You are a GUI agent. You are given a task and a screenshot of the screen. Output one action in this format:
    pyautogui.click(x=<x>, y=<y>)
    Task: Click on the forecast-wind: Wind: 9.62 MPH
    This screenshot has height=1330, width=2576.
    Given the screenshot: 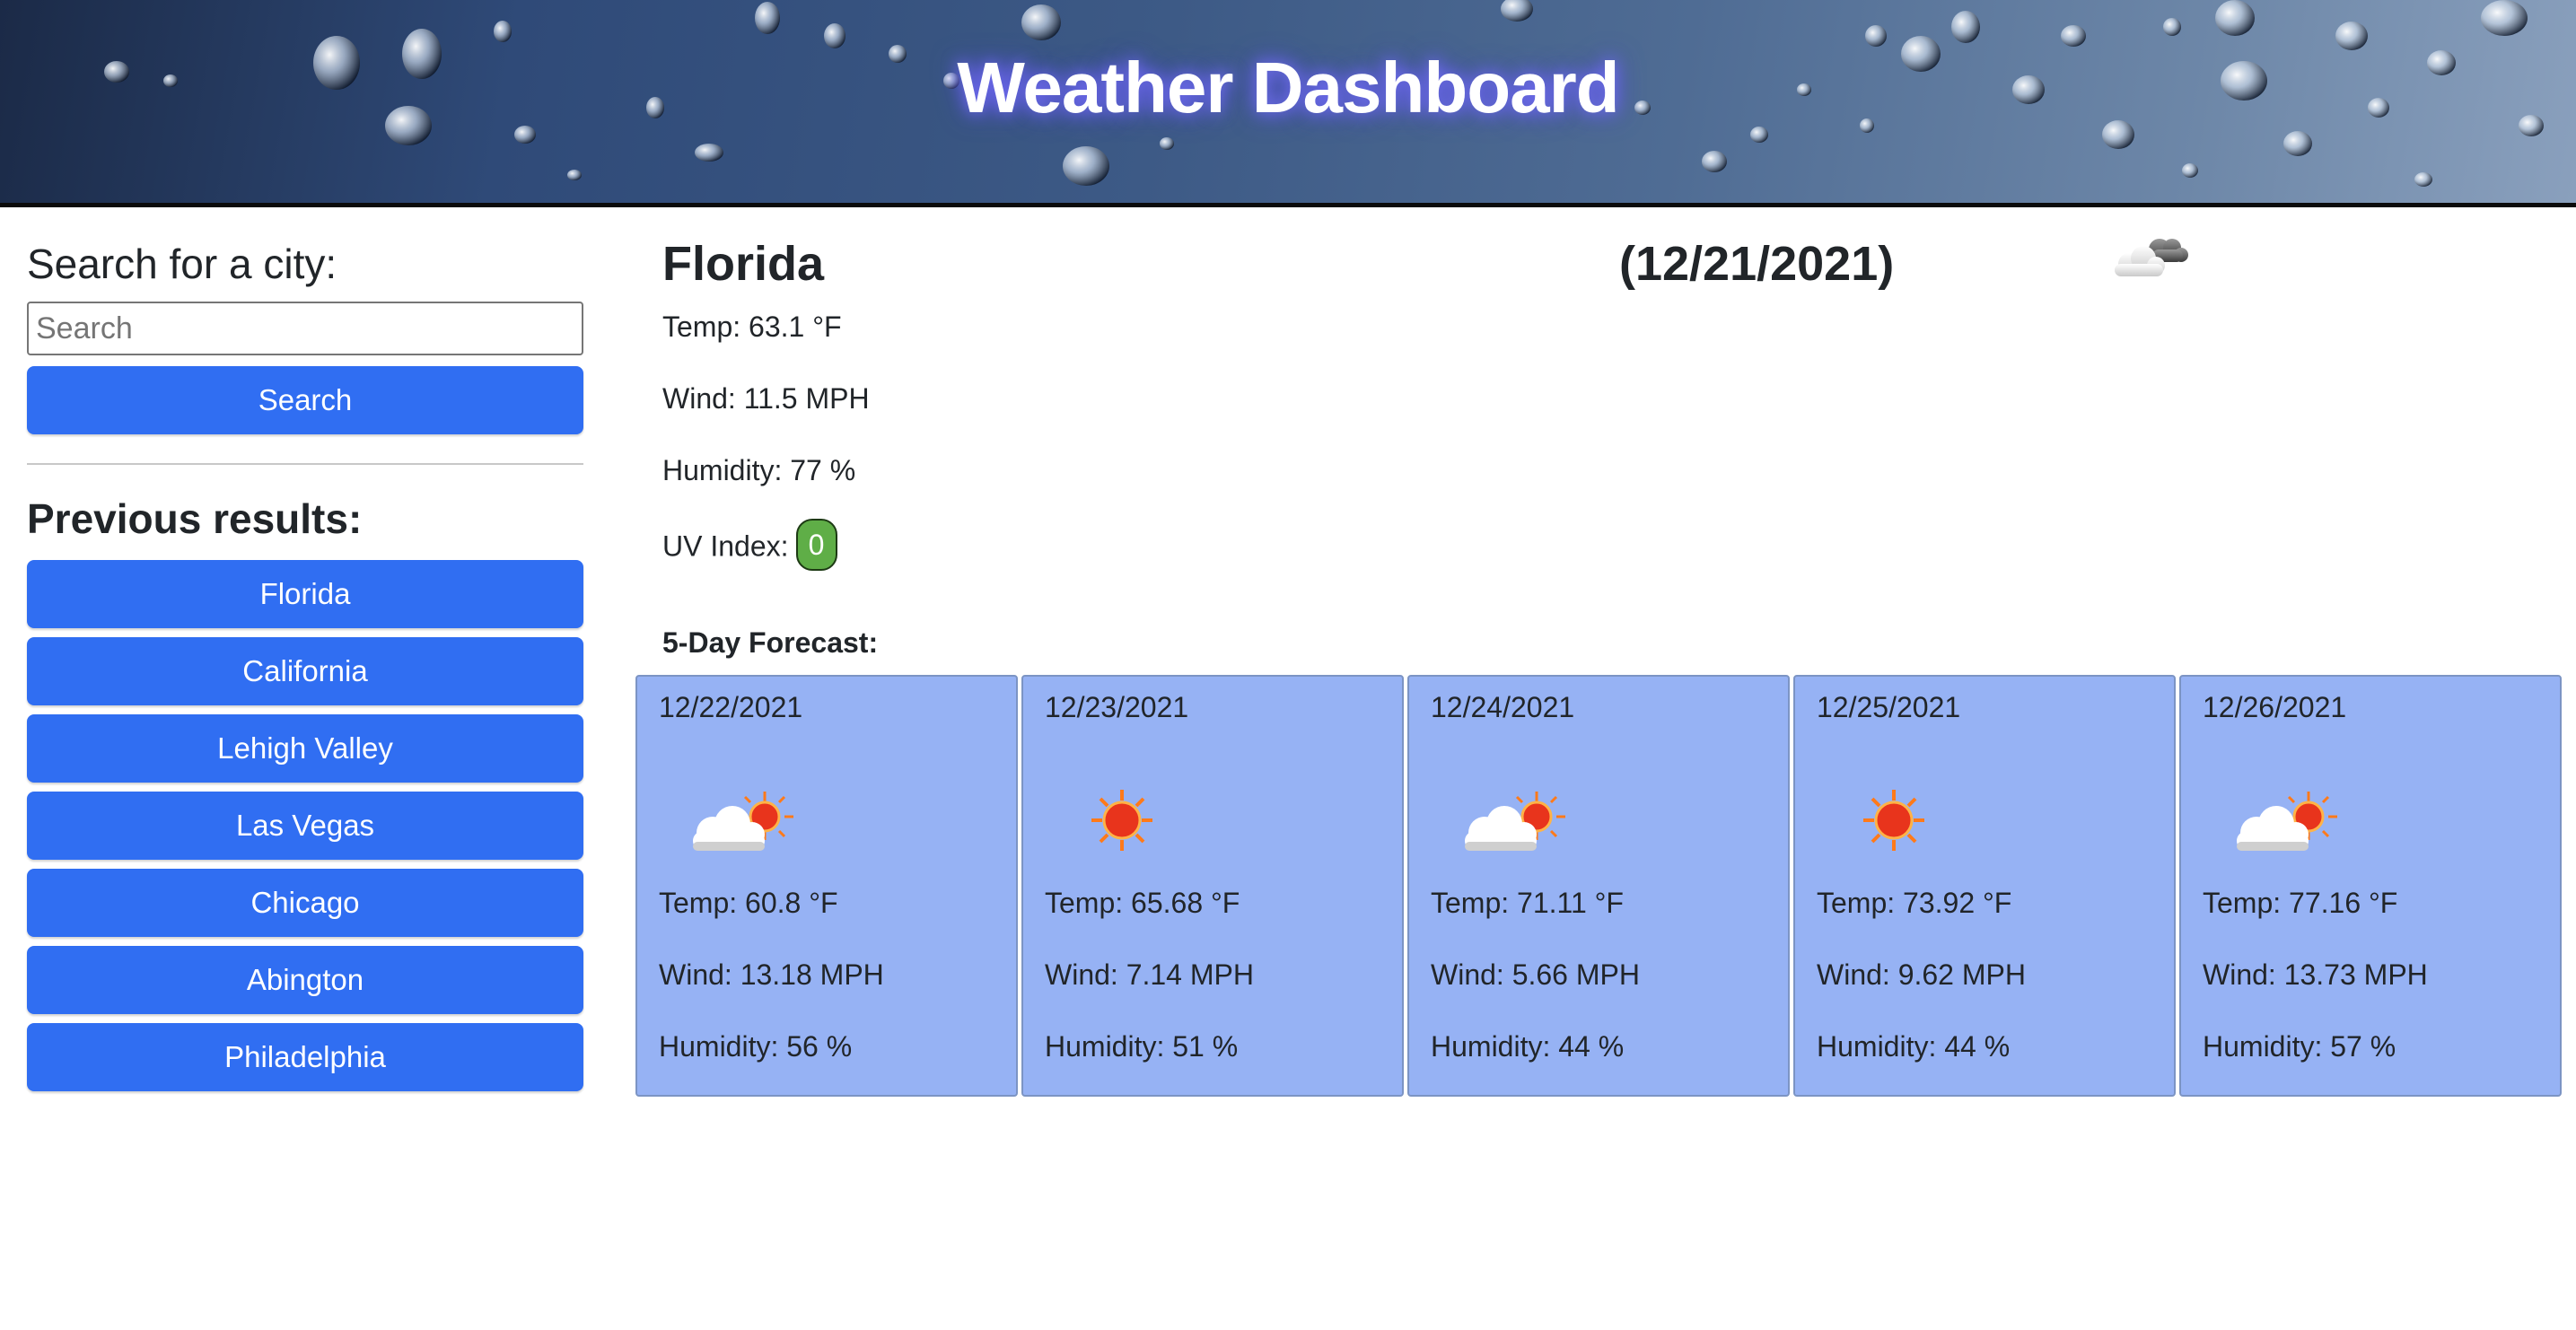 What is the action you would take?
    pyautogui.click(x=1921, y=975)
    